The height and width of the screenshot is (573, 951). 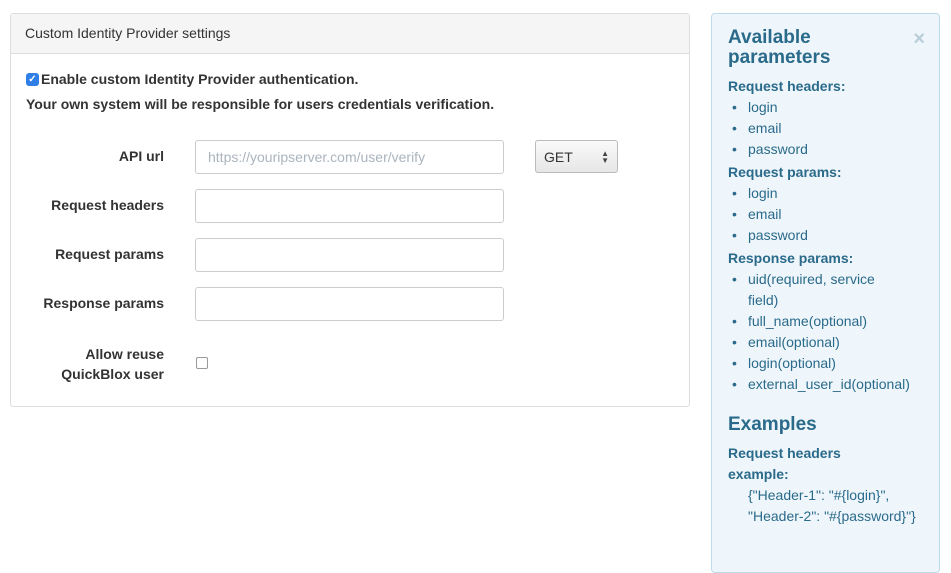 I want to click on api-url-input, so click(x=349, y=157).